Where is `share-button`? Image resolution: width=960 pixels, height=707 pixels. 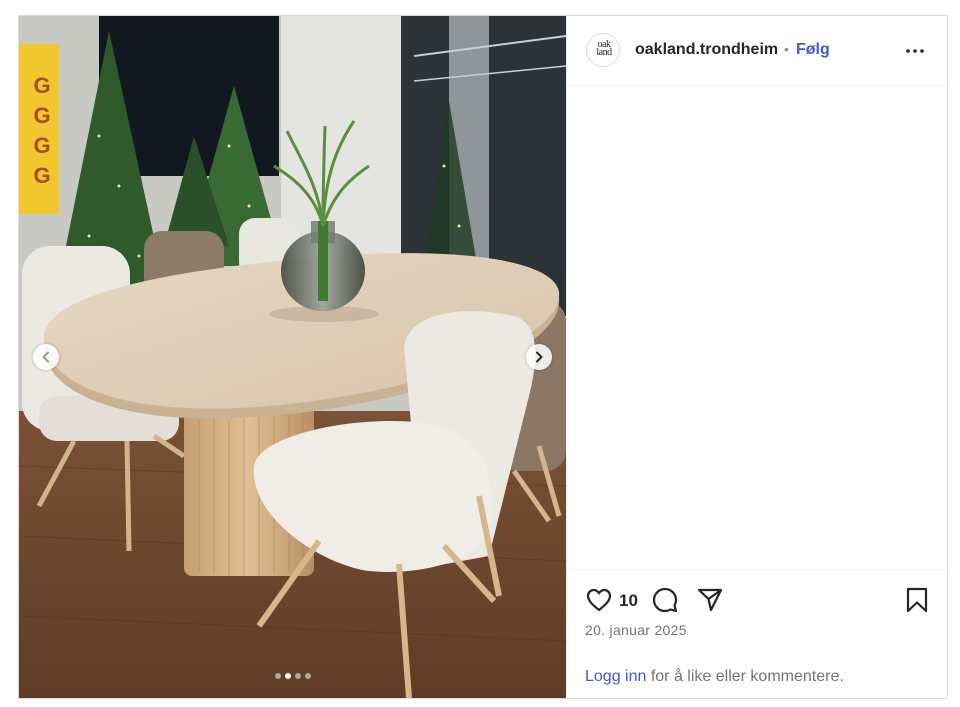 share-button is located at coordinates (710, 600).